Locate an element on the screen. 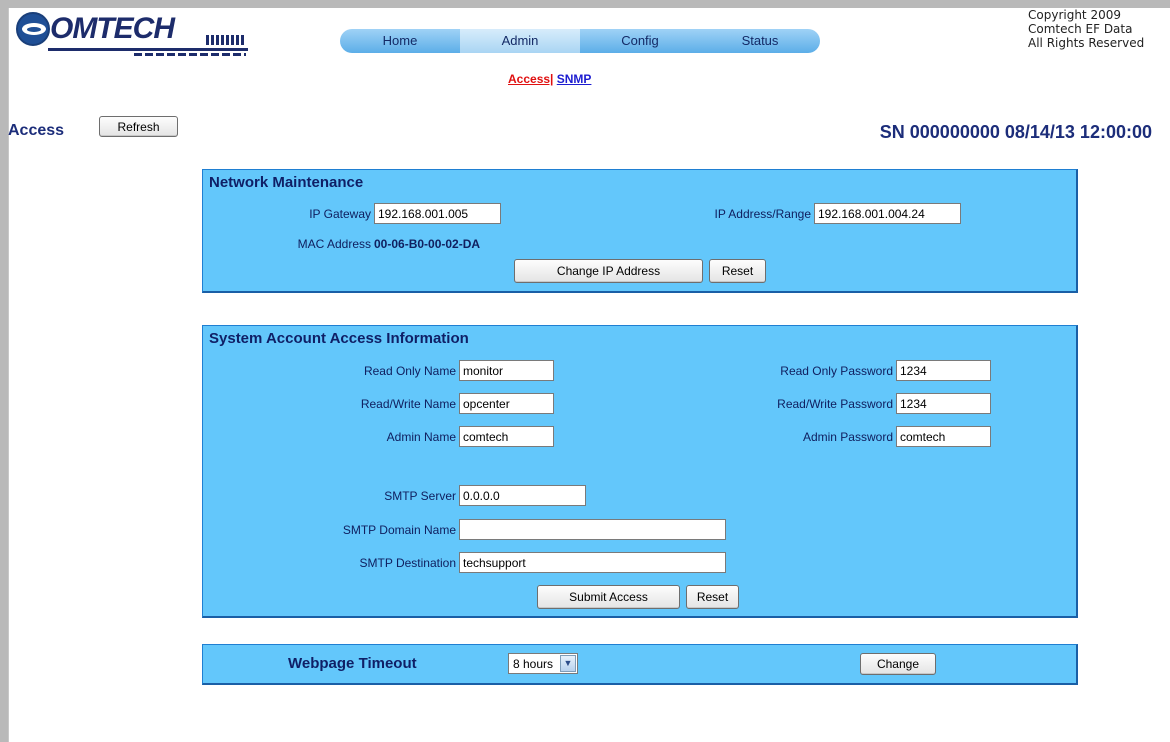 This screenshot has width=1170, height=742. account-reset-button: Reset is located at coordinates (712, 597).